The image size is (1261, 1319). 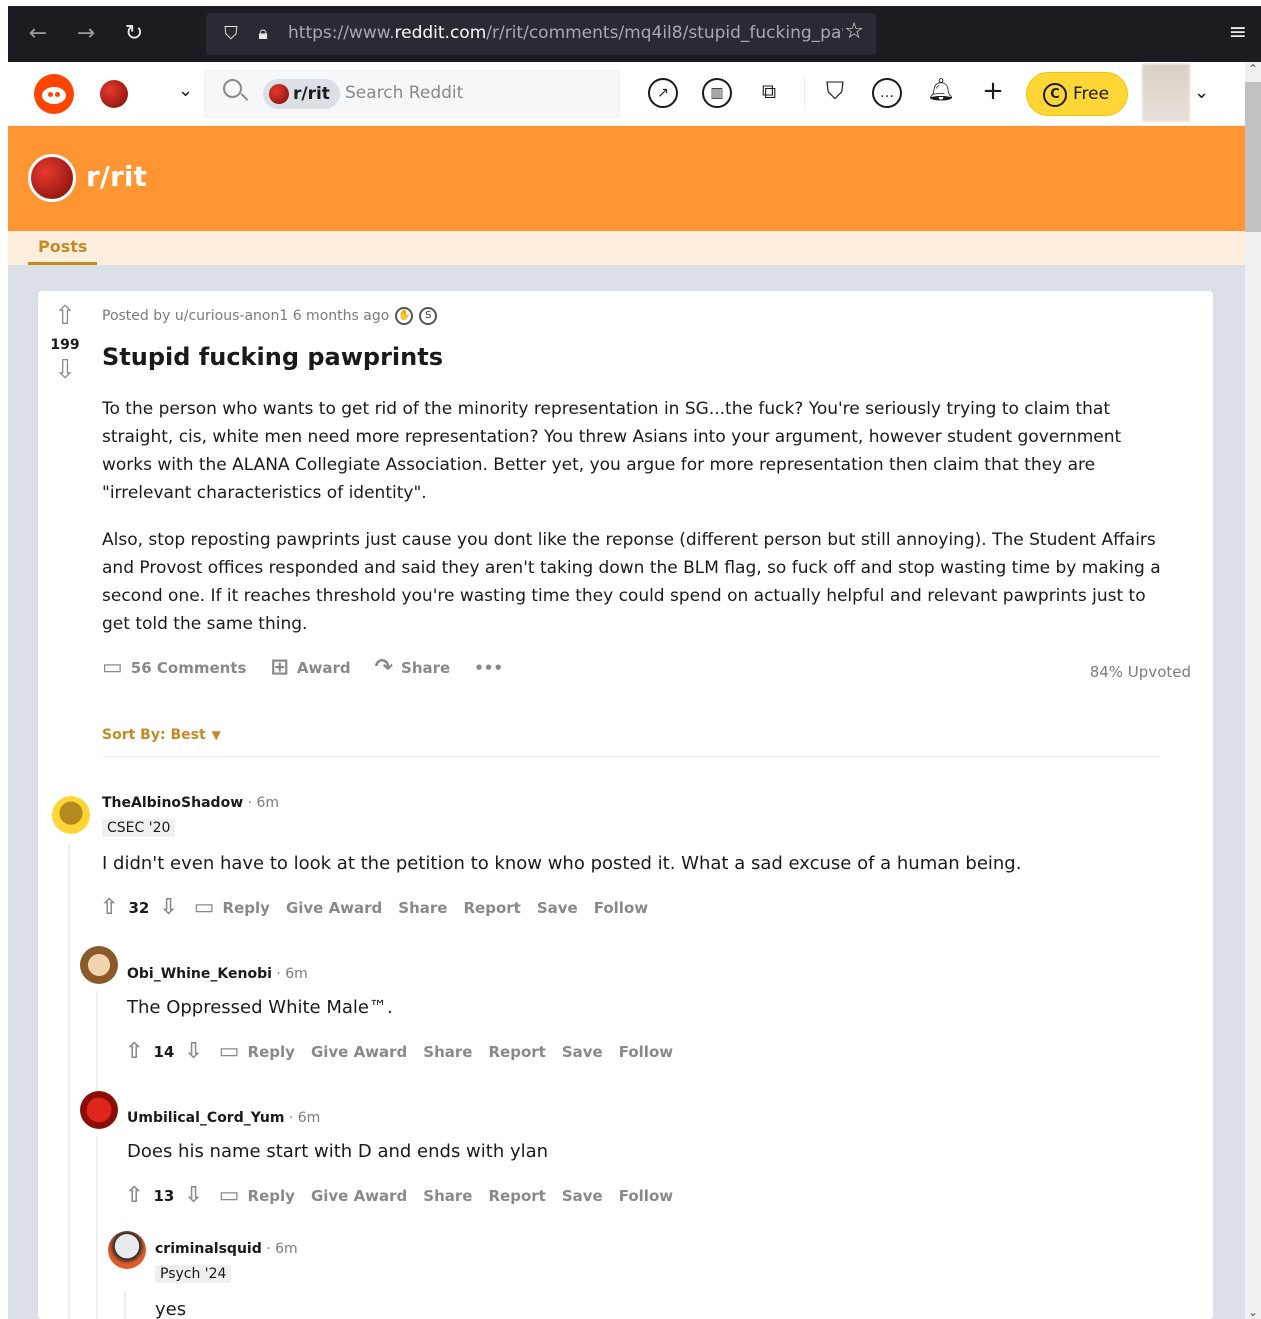 I want to click on gift-icon: ⊞, so click(x=279, y=667).